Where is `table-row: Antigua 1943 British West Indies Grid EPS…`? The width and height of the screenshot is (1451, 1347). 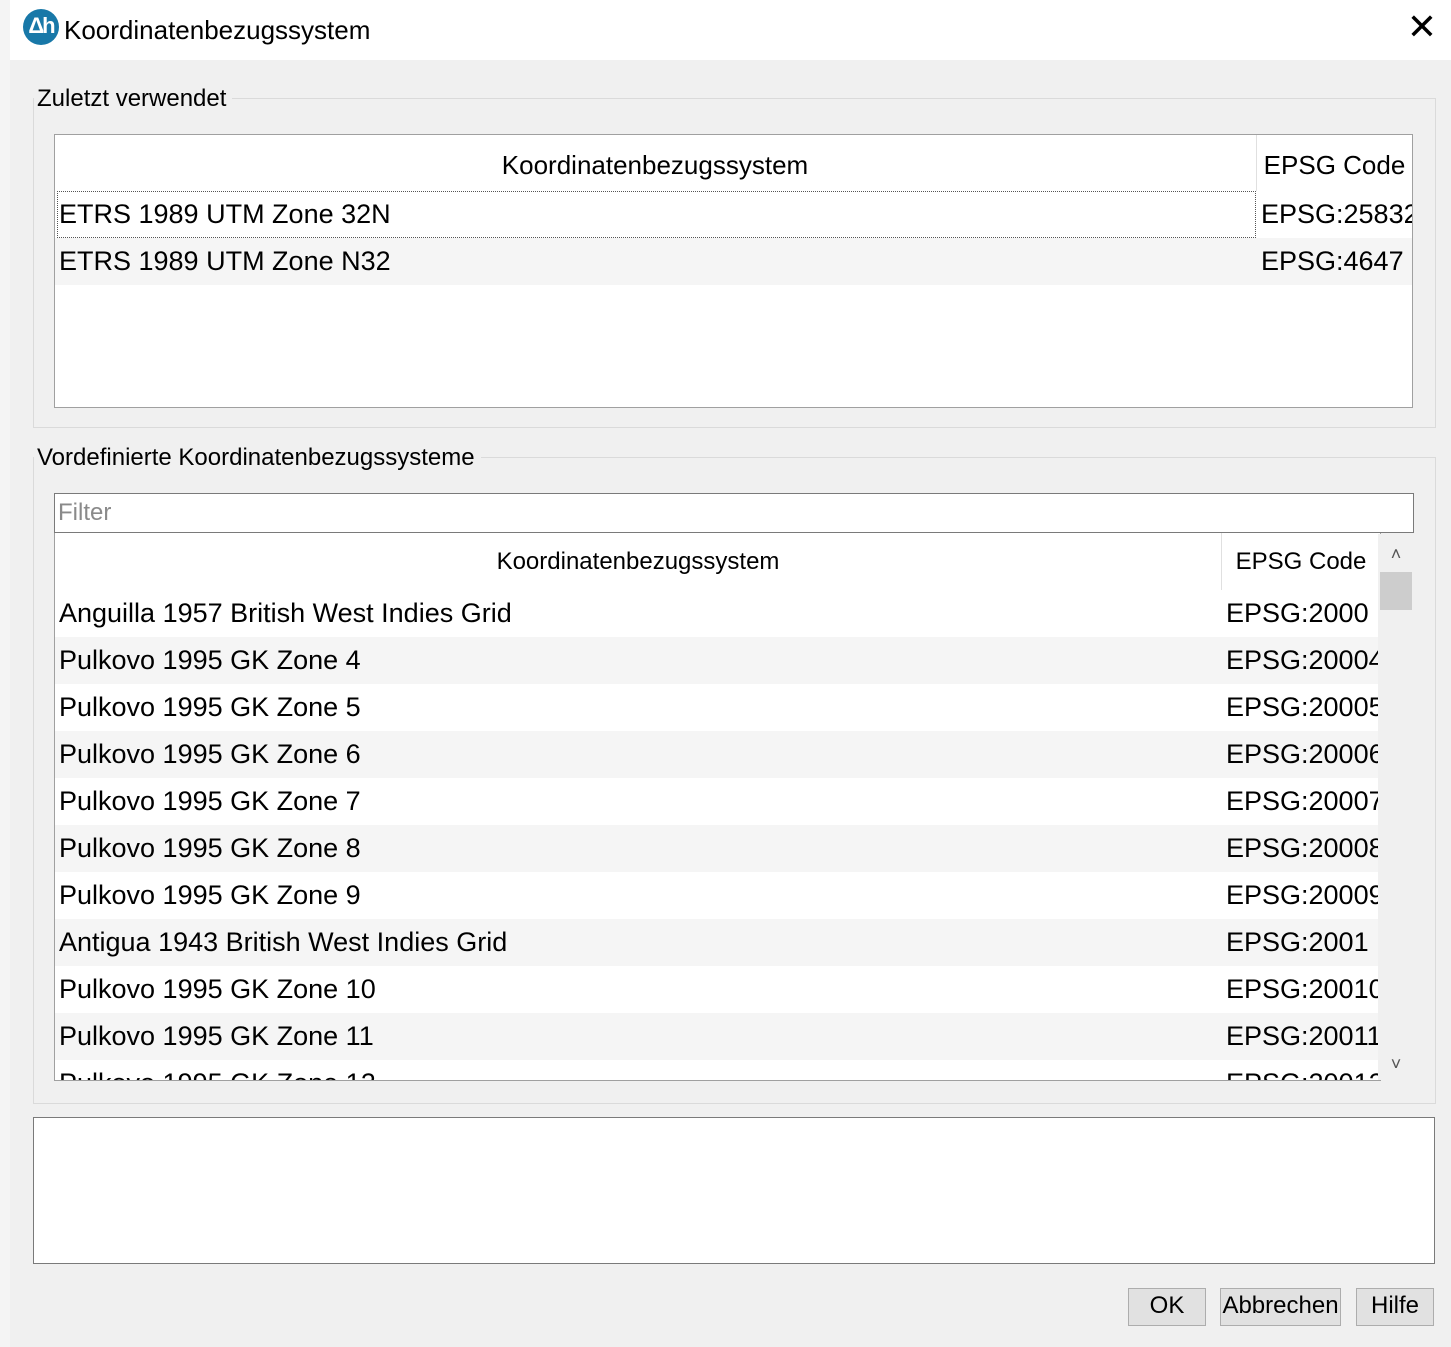 table-row: Antigua 1943 British West Indies Grid EPS… is located at coordinates (717, 942).